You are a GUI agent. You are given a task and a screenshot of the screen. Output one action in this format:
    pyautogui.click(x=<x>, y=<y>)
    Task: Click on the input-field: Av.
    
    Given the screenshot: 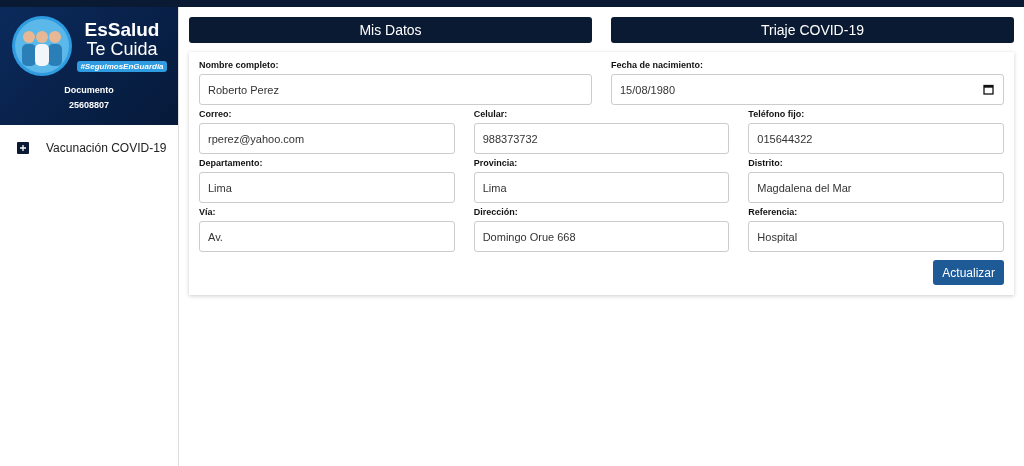 What is the action you would take?
    pyautogui.click(x=327, y=236)
    